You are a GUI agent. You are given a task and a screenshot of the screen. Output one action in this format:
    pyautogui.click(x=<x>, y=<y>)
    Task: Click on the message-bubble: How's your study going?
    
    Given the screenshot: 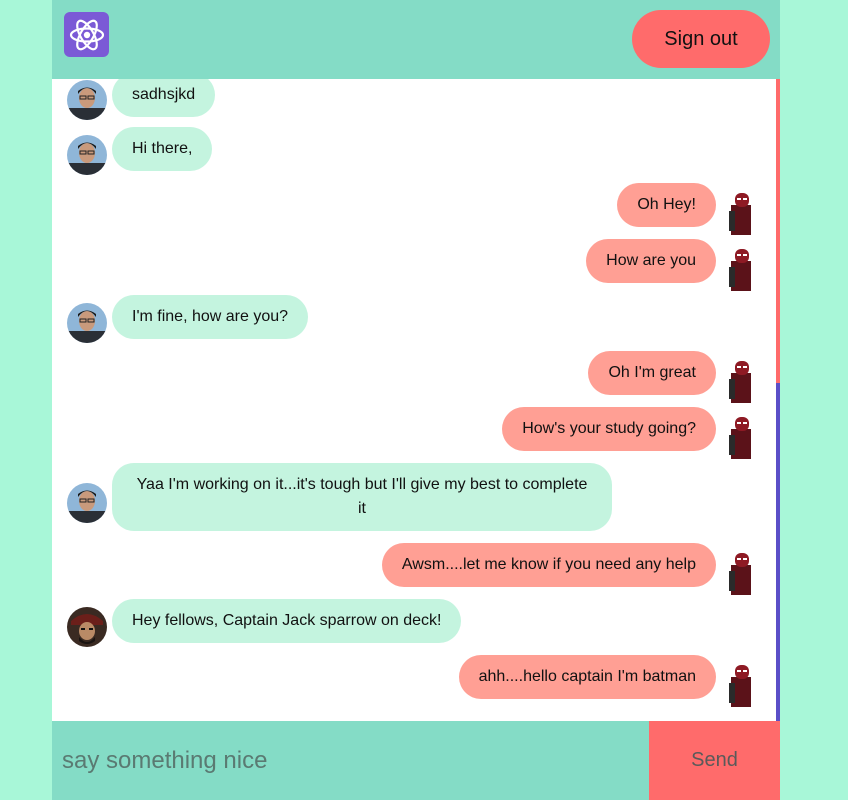 What is the action you would take?
    pyautogui.click(x=609, y=429)
    